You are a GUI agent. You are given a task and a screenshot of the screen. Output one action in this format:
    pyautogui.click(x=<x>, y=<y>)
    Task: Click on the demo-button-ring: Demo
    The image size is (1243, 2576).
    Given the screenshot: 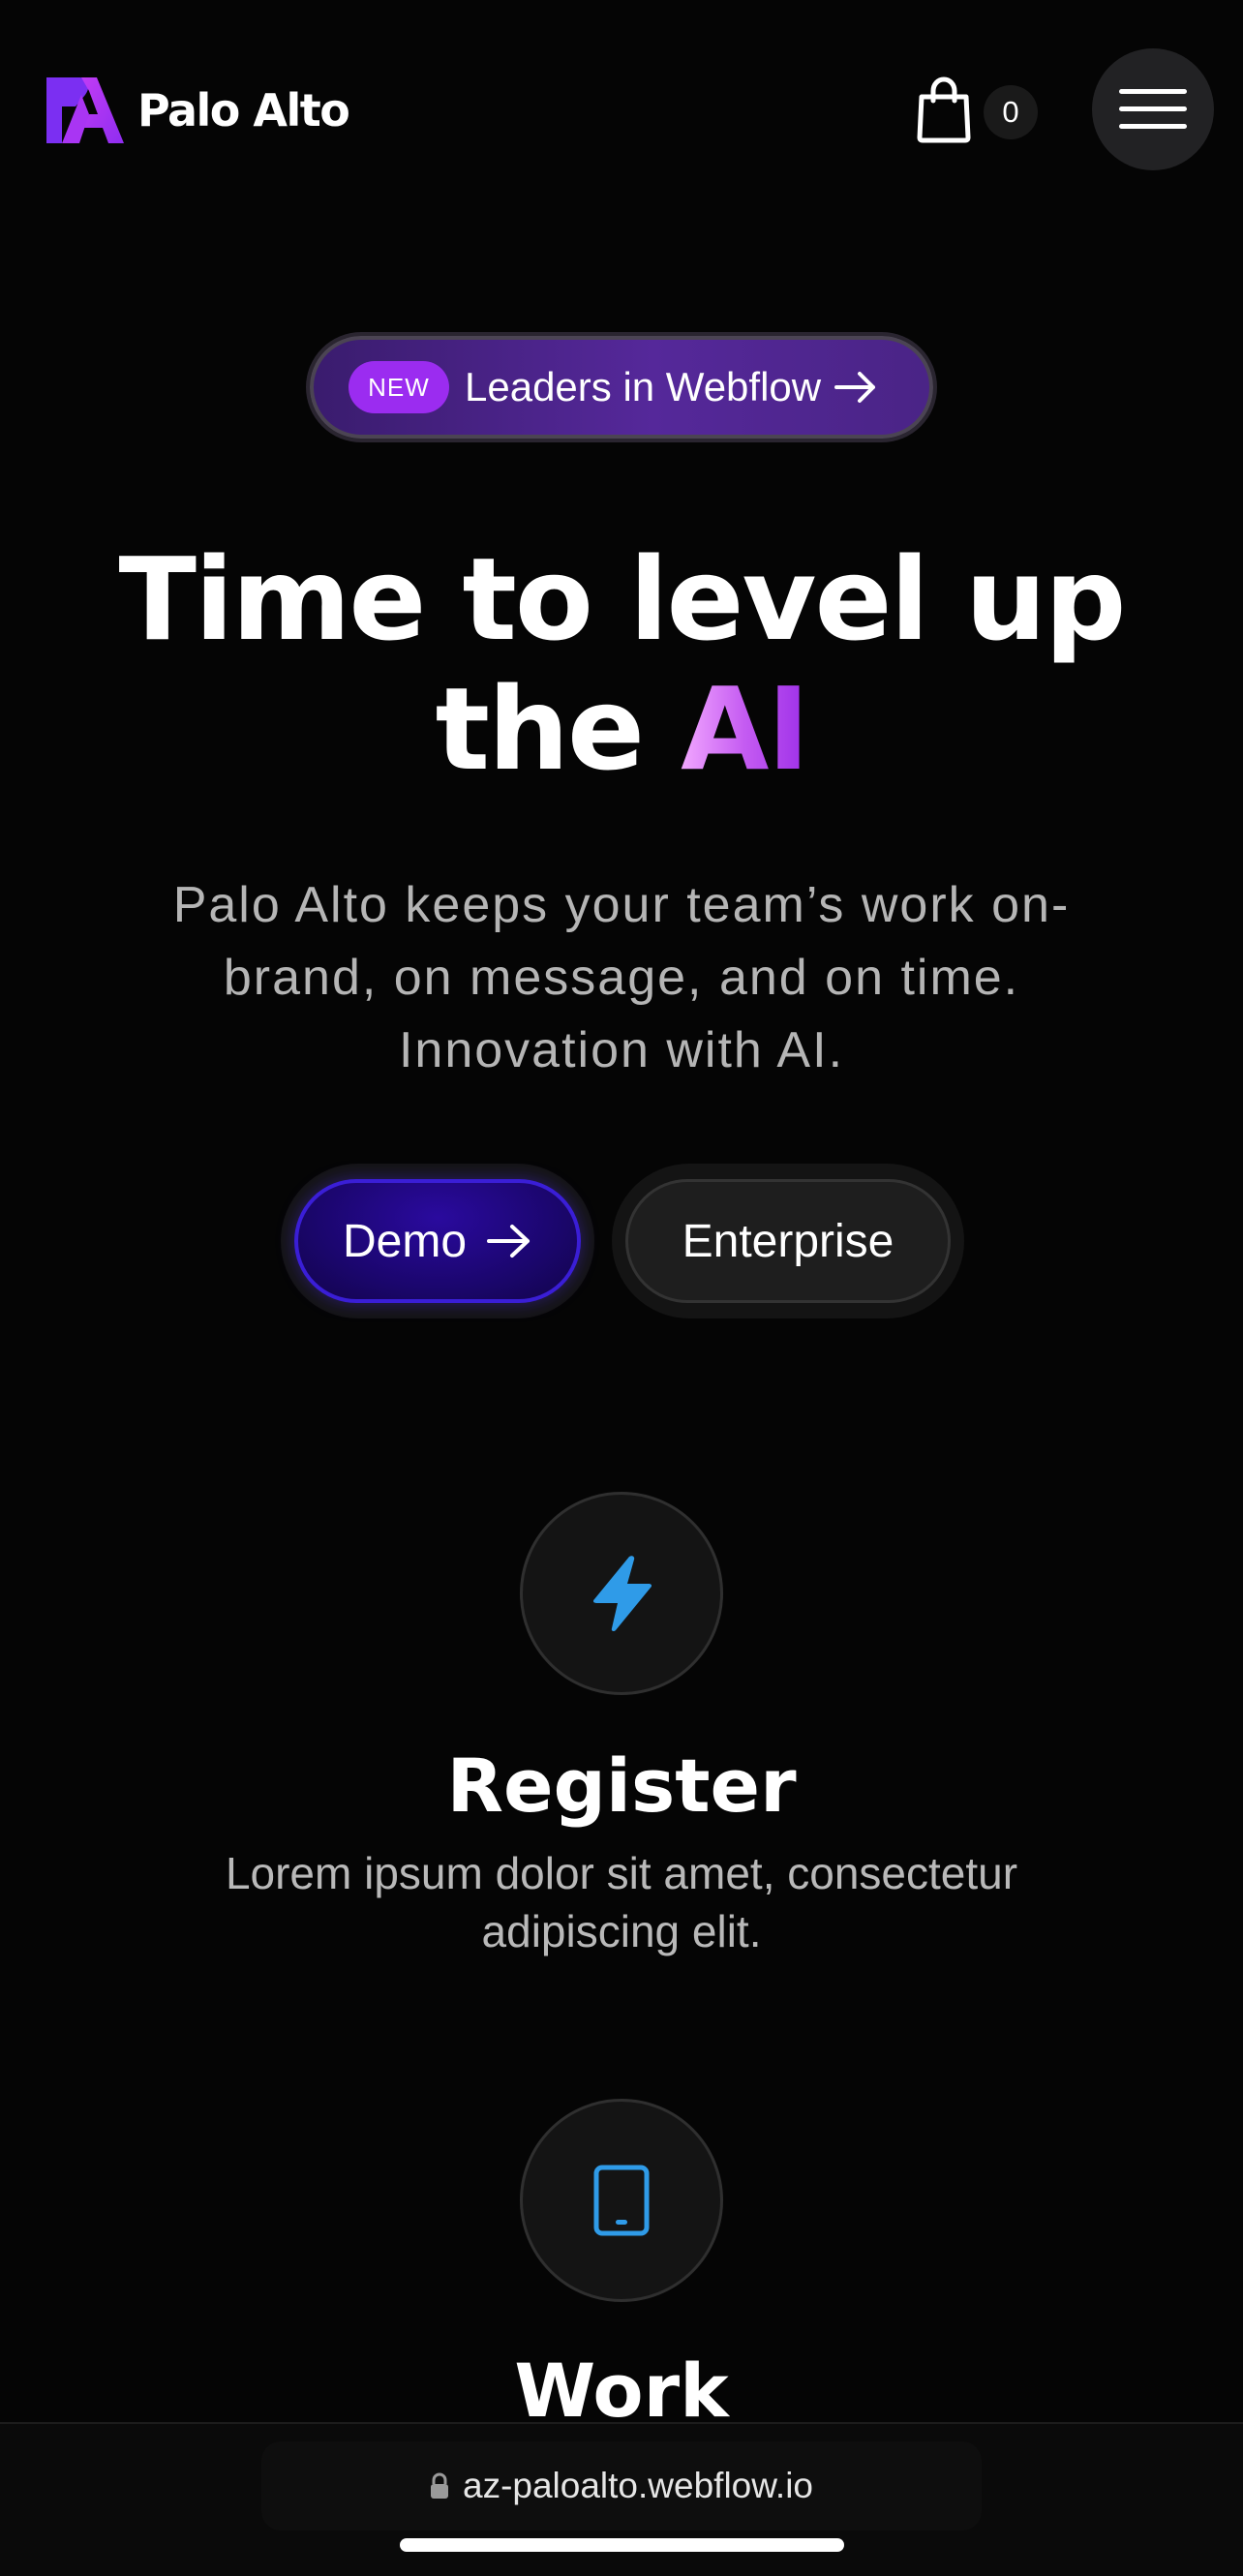 What is the action you would take?
    pyautogui.click(x=437, y=1241)
    